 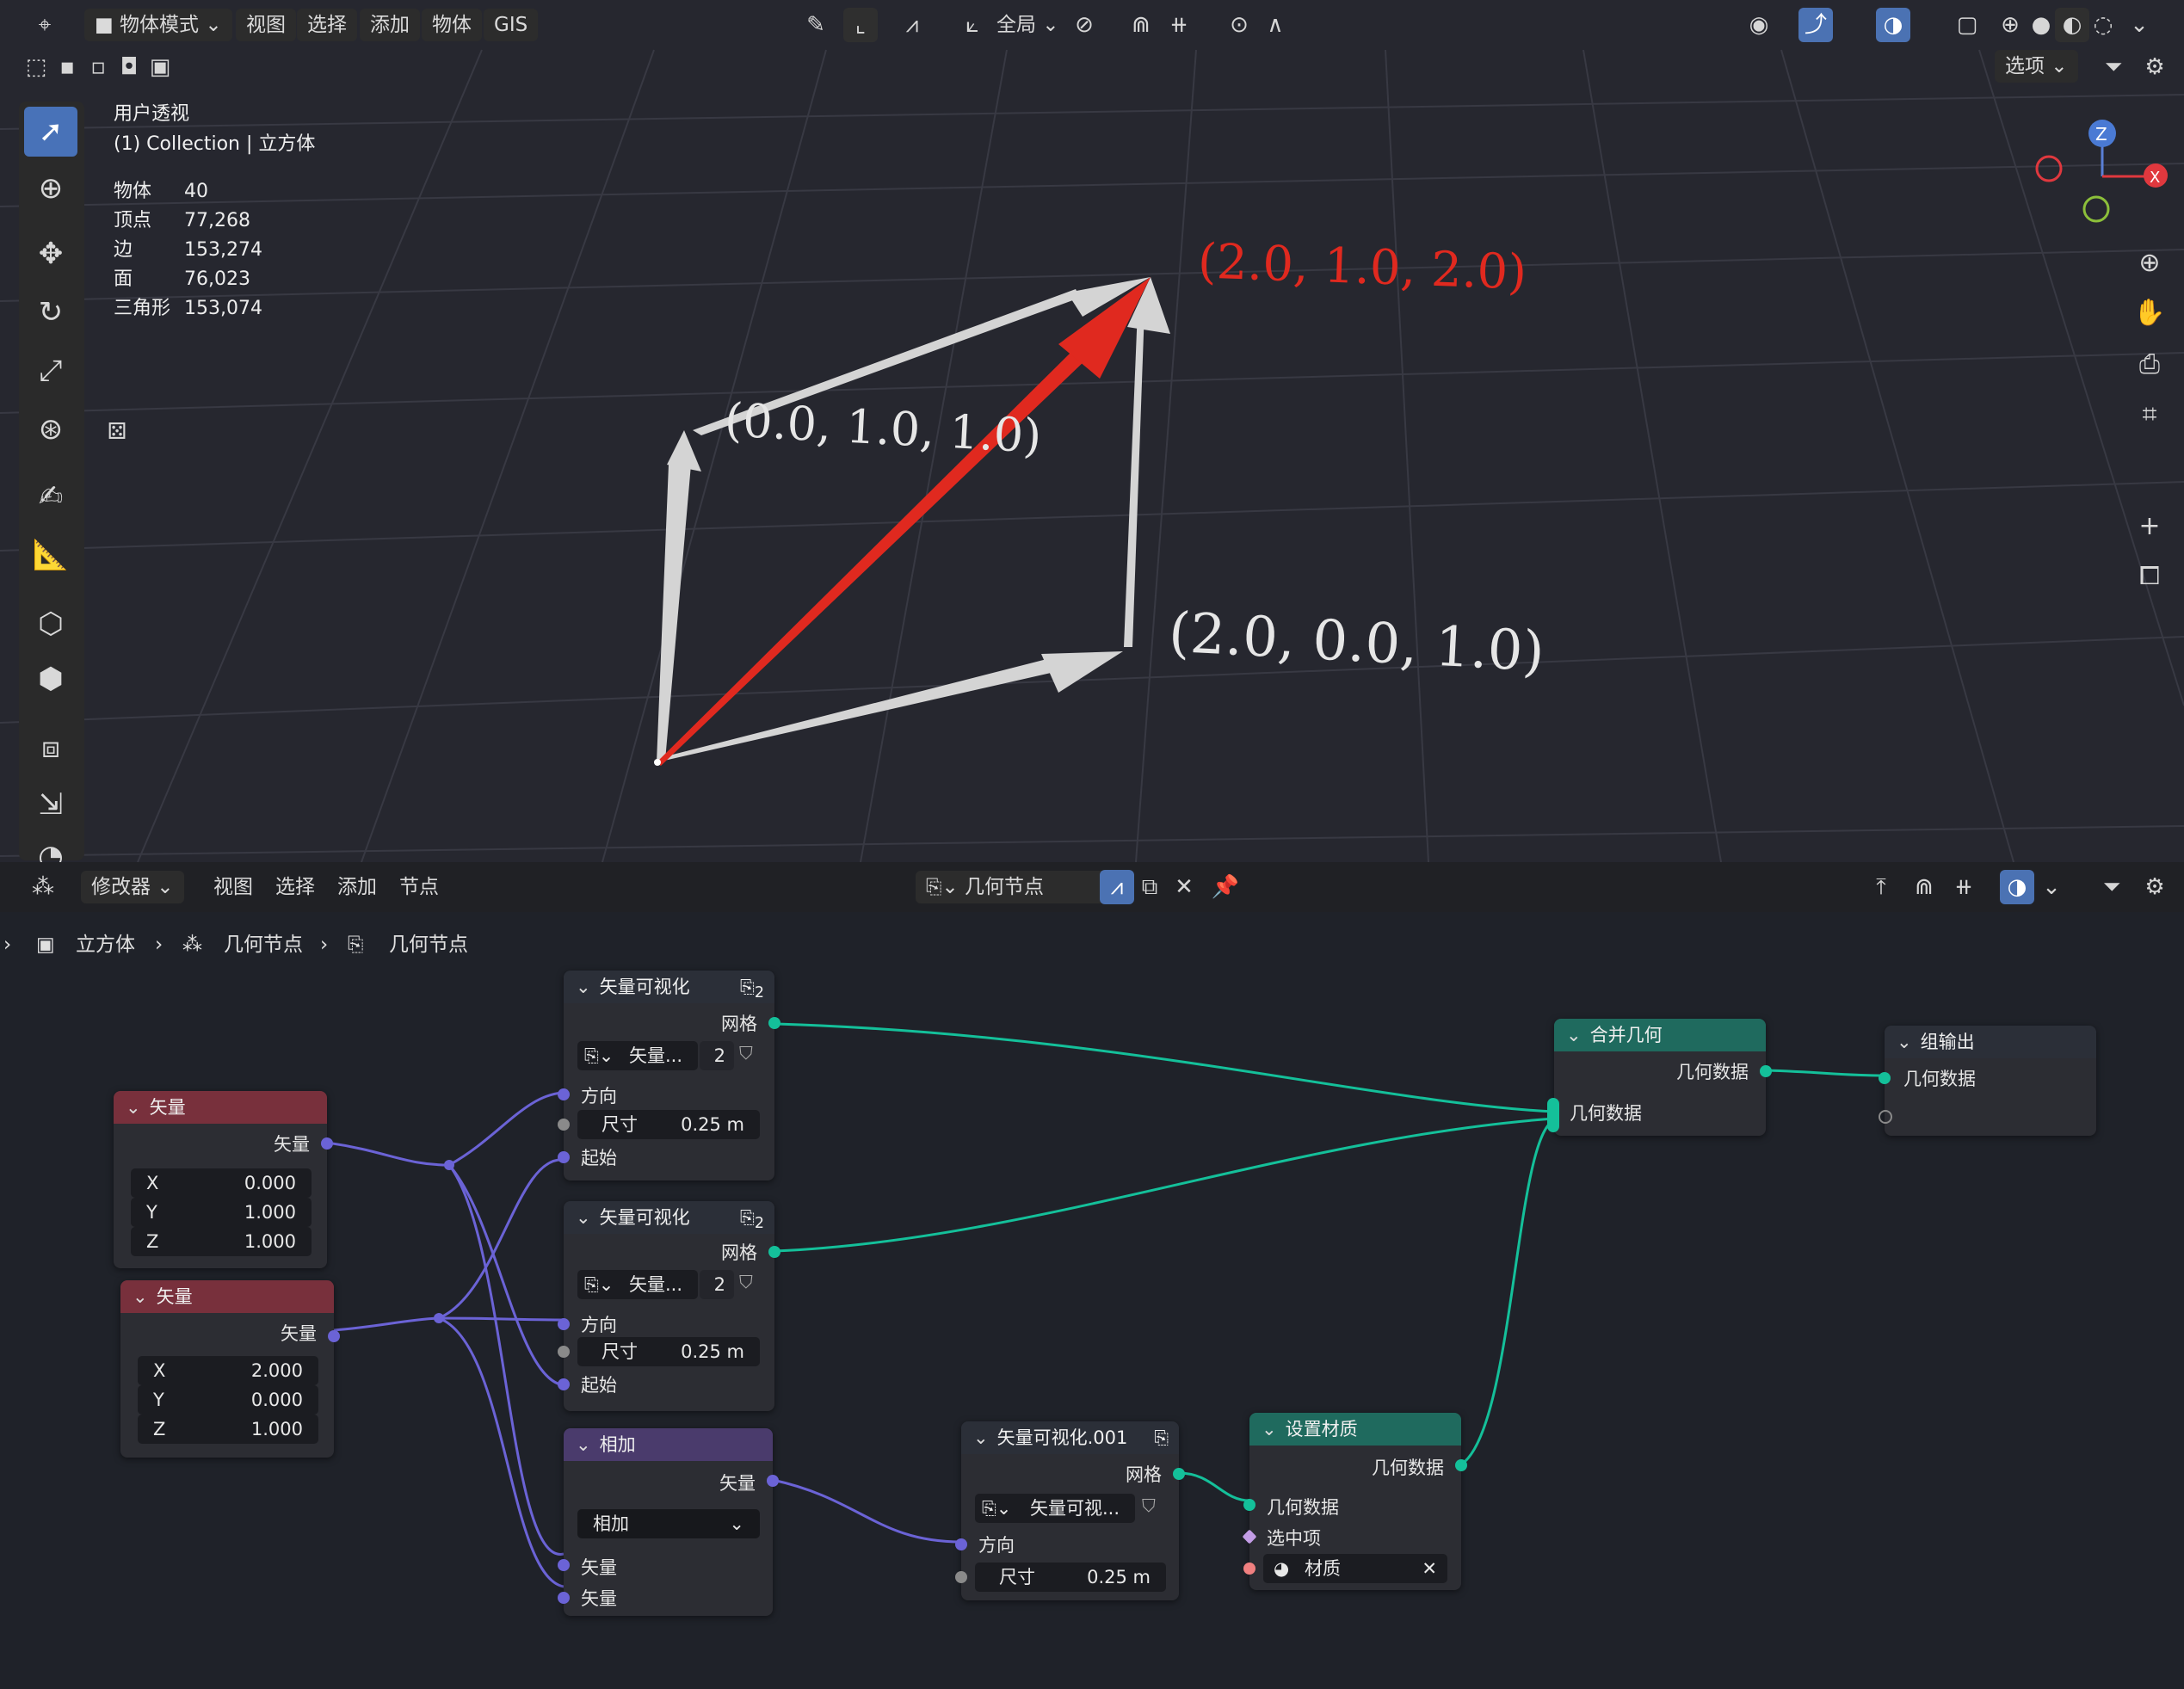 What do you see at coordinates (50, 132) in the screenshot?
I see `select-tool-icon: ➚` at bounding box center [50, 132].